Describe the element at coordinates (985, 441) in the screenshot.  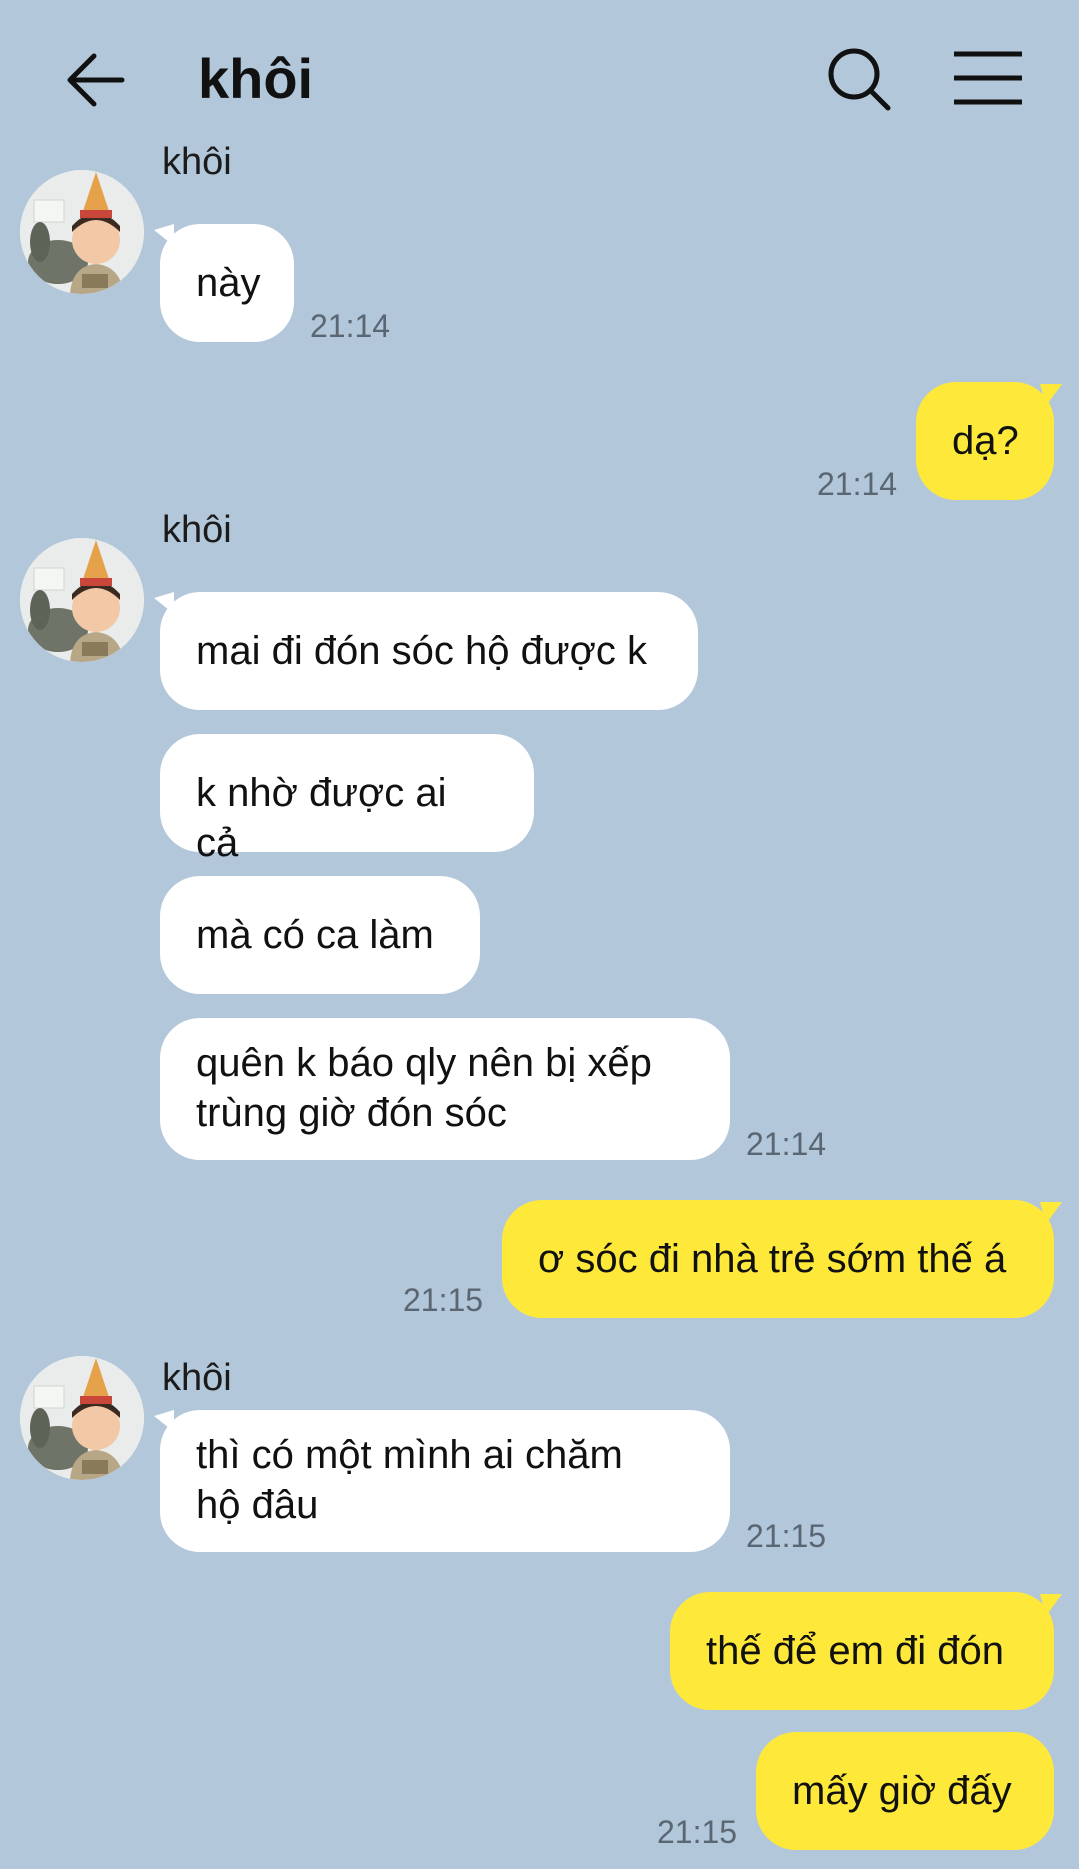
I see `message-bubble-outgoing: dạ?` at that location.